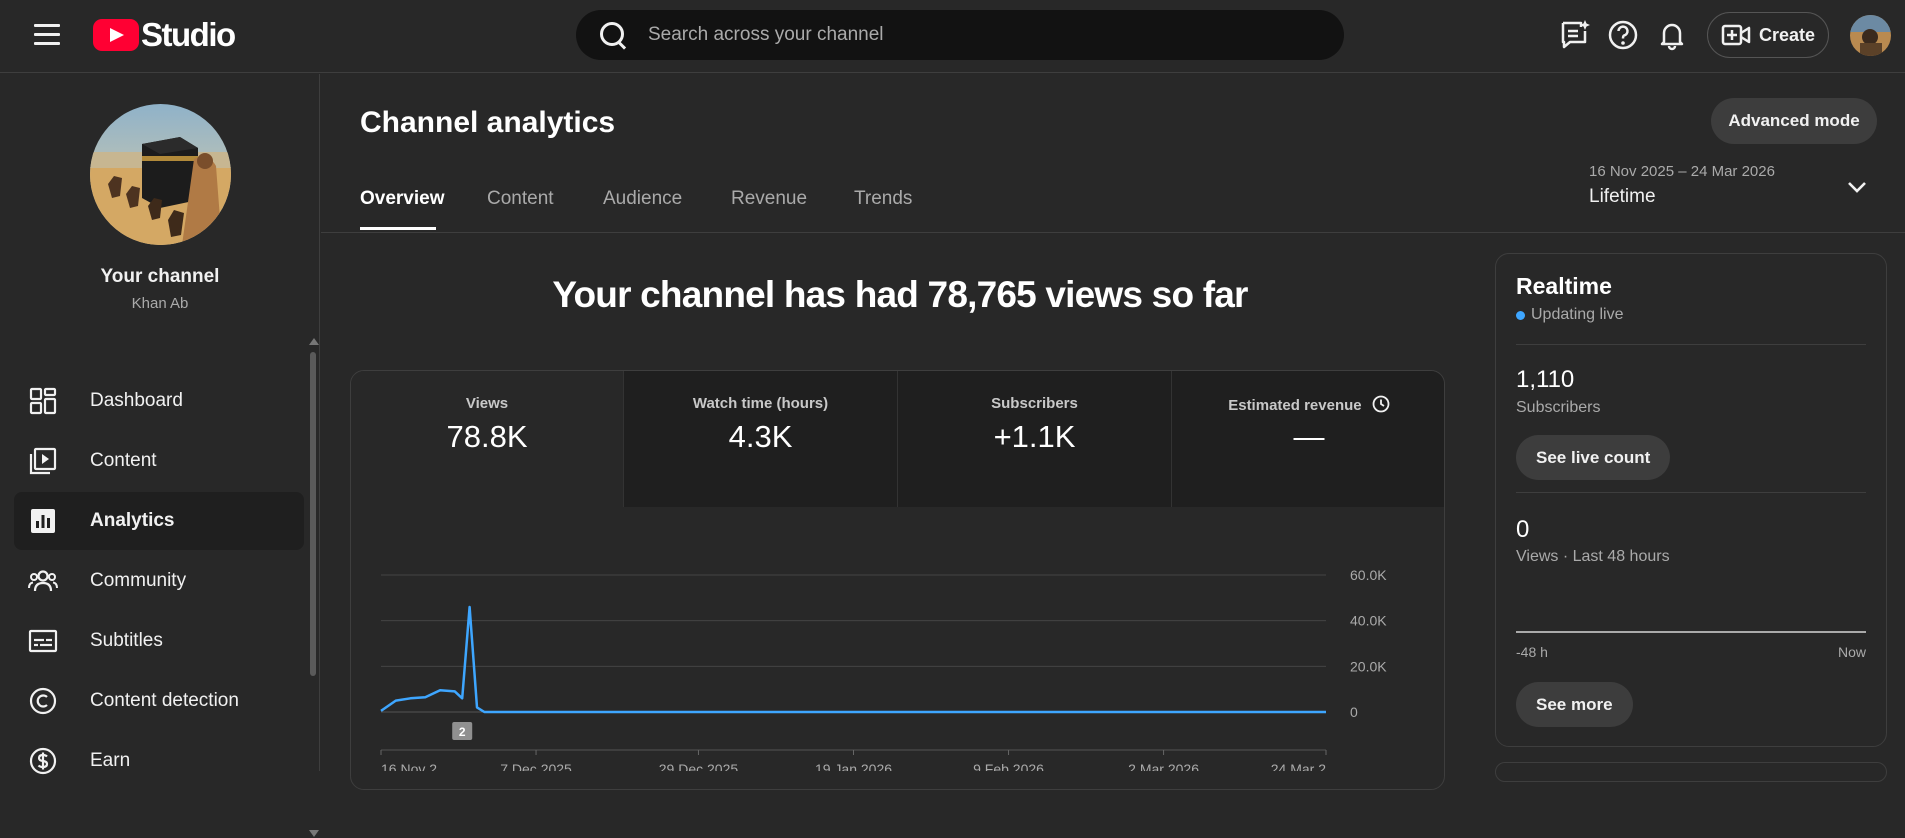 This screenshot has width=1905, height=838. What do you see at coordinates (43, 581) in the screenshot?
I see `community-icon` at bounding box center [43, 581].